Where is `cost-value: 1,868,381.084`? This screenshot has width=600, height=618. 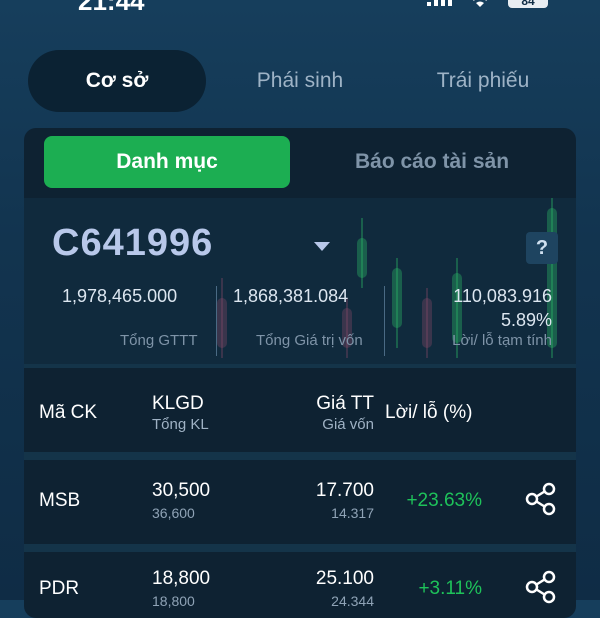 cost-value: 1,868,381.084 is located at coordinates (291, 296).